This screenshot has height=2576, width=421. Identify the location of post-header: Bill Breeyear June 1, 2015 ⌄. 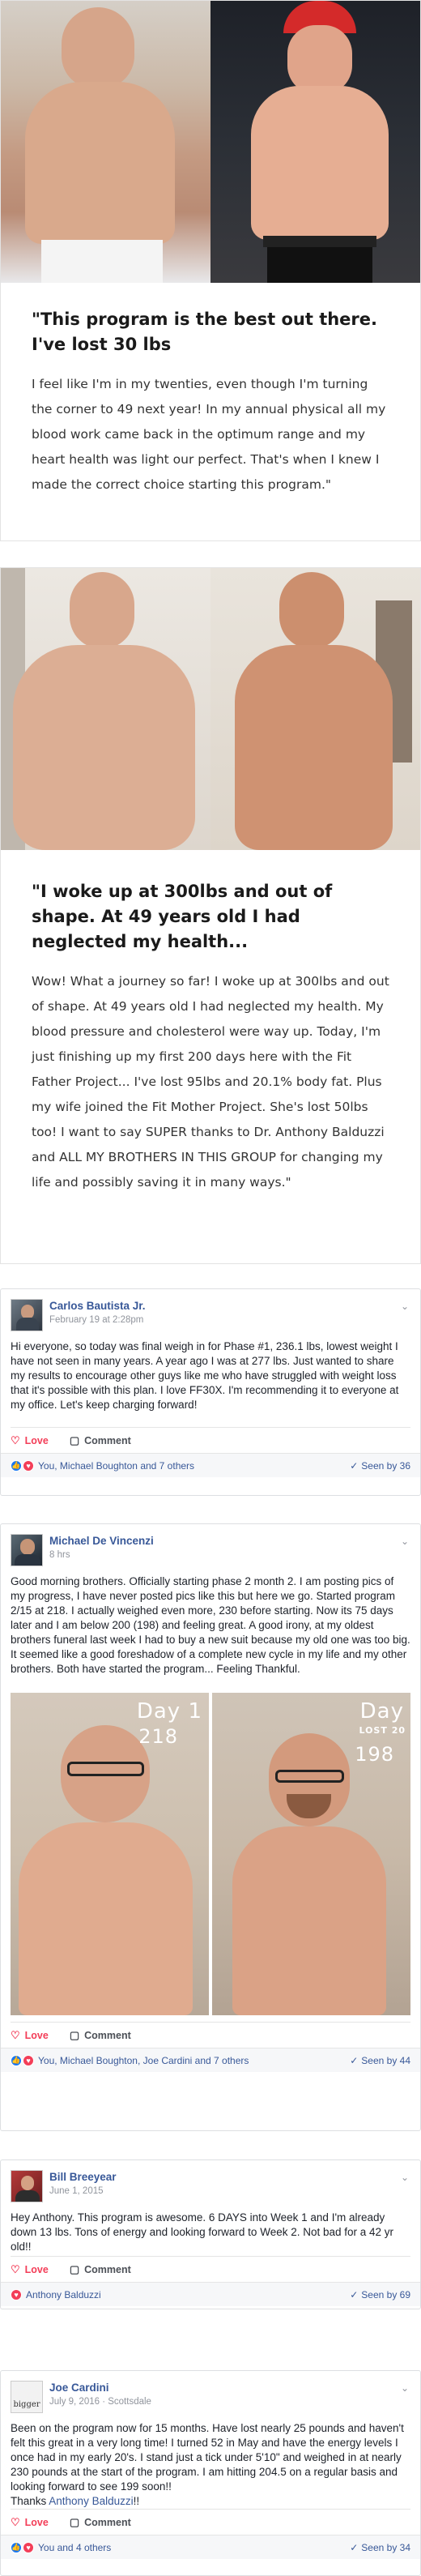
(210, 2181).